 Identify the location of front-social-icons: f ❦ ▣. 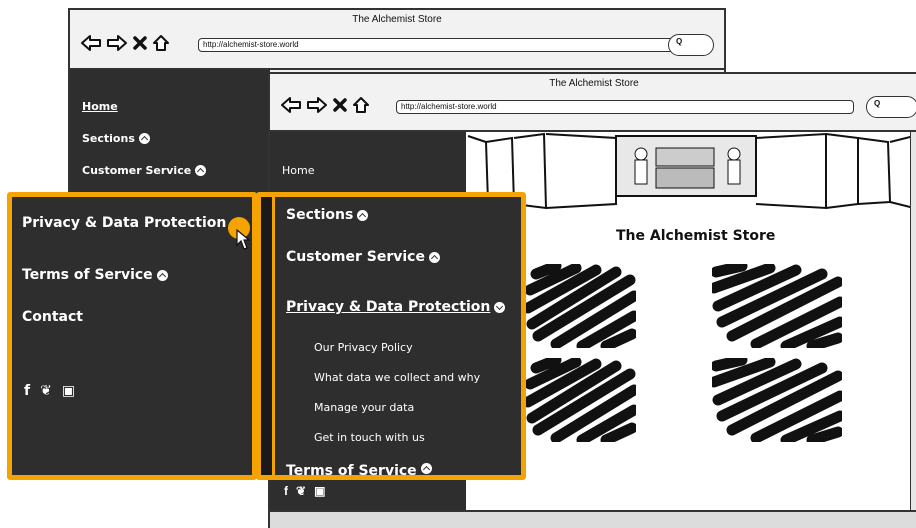
(304, 491).